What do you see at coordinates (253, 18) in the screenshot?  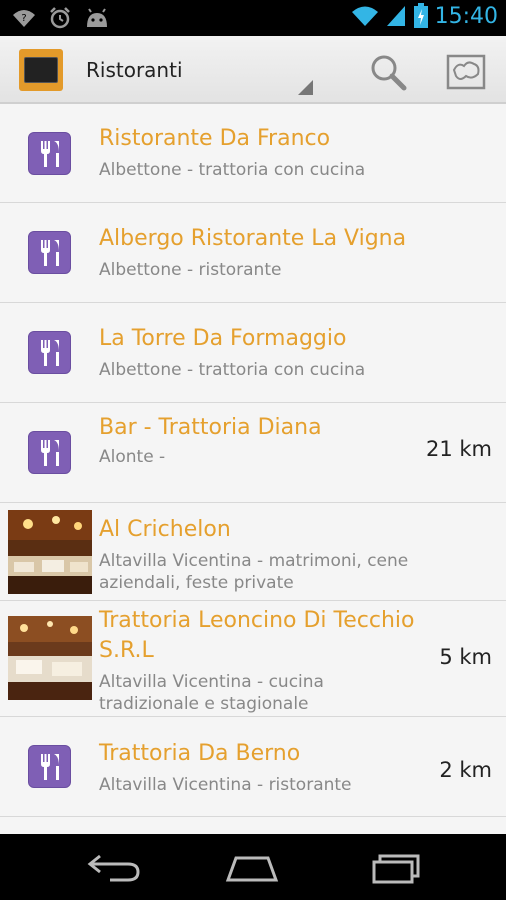 I see `status-bar: ? 15:40` at bounding box center [253, 18].